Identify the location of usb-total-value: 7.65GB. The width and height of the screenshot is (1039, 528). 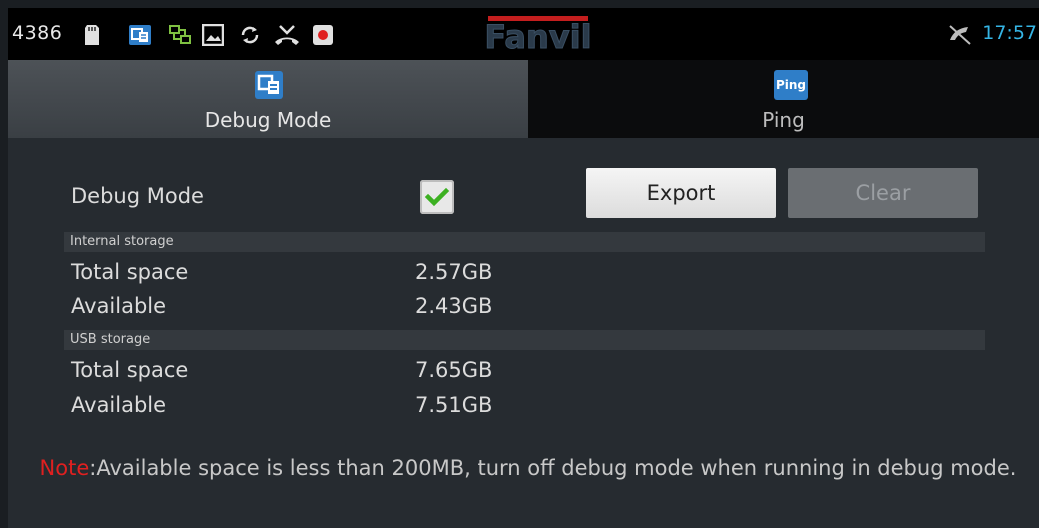
(454, 370).